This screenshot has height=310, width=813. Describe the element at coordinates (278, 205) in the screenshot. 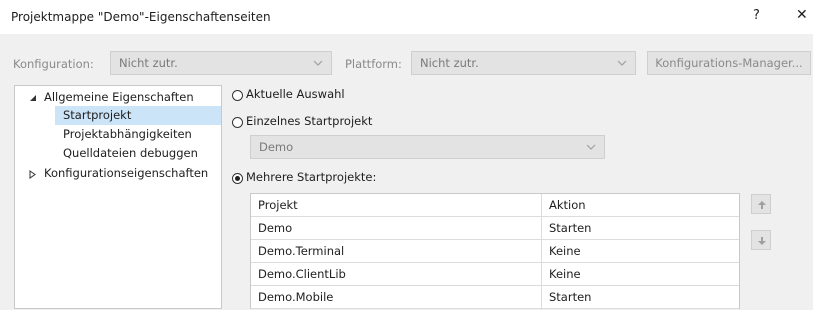

I see `header-project: Projekt` at that location.